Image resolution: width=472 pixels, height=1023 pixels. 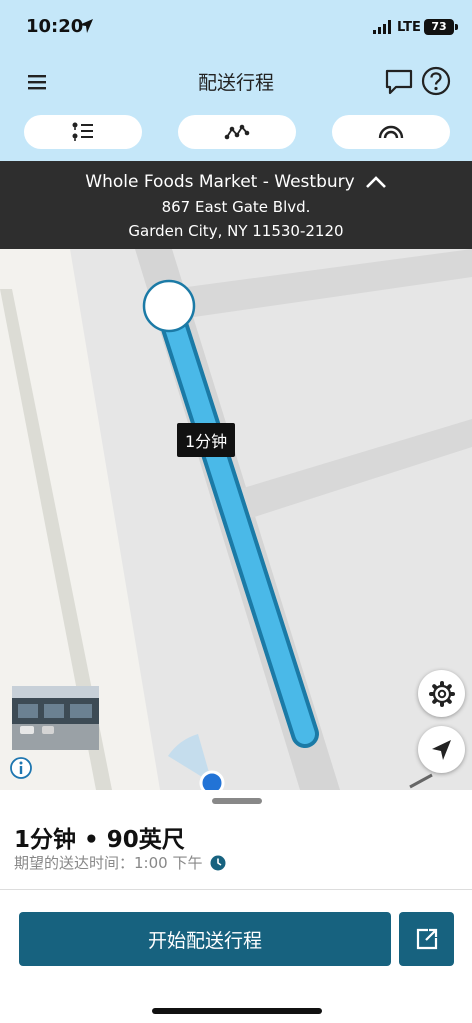 What do you see at coordinates (55, 718) in the screenshot?
I see `store-photo` at bounding box center [55, 718].